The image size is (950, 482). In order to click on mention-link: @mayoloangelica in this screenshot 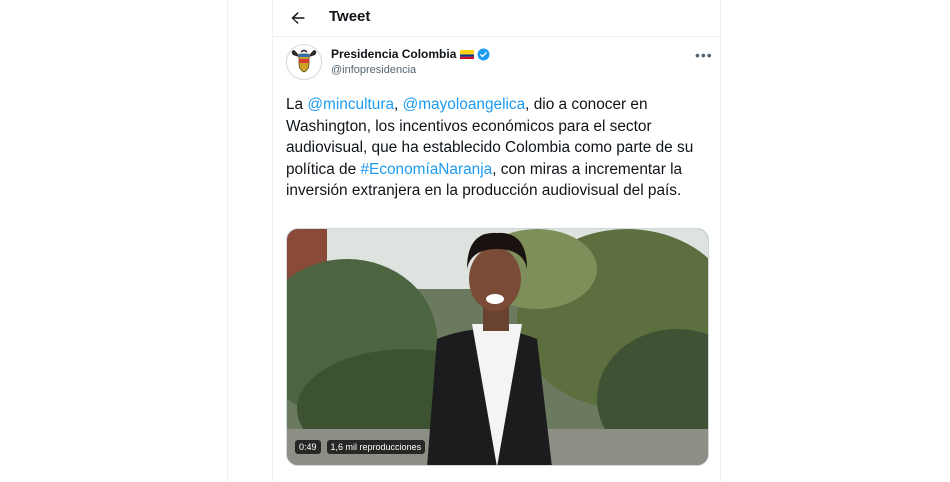, I will do `click(464, 104)`.